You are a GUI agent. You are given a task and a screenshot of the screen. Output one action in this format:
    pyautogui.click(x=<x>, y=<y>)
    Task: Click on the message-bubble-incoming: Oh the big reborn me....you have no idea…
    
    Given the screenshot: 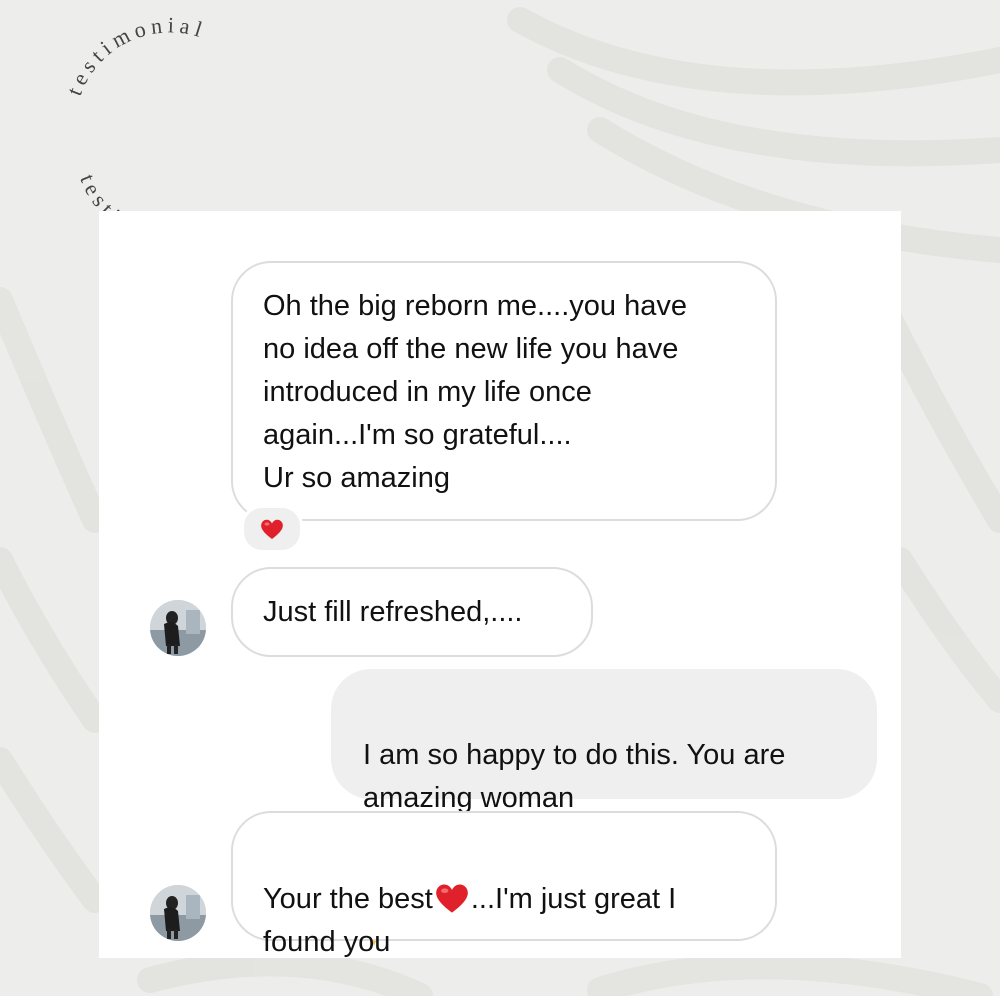 What is the action you would take?
    pyautogui.click(x=504, y=391)
    